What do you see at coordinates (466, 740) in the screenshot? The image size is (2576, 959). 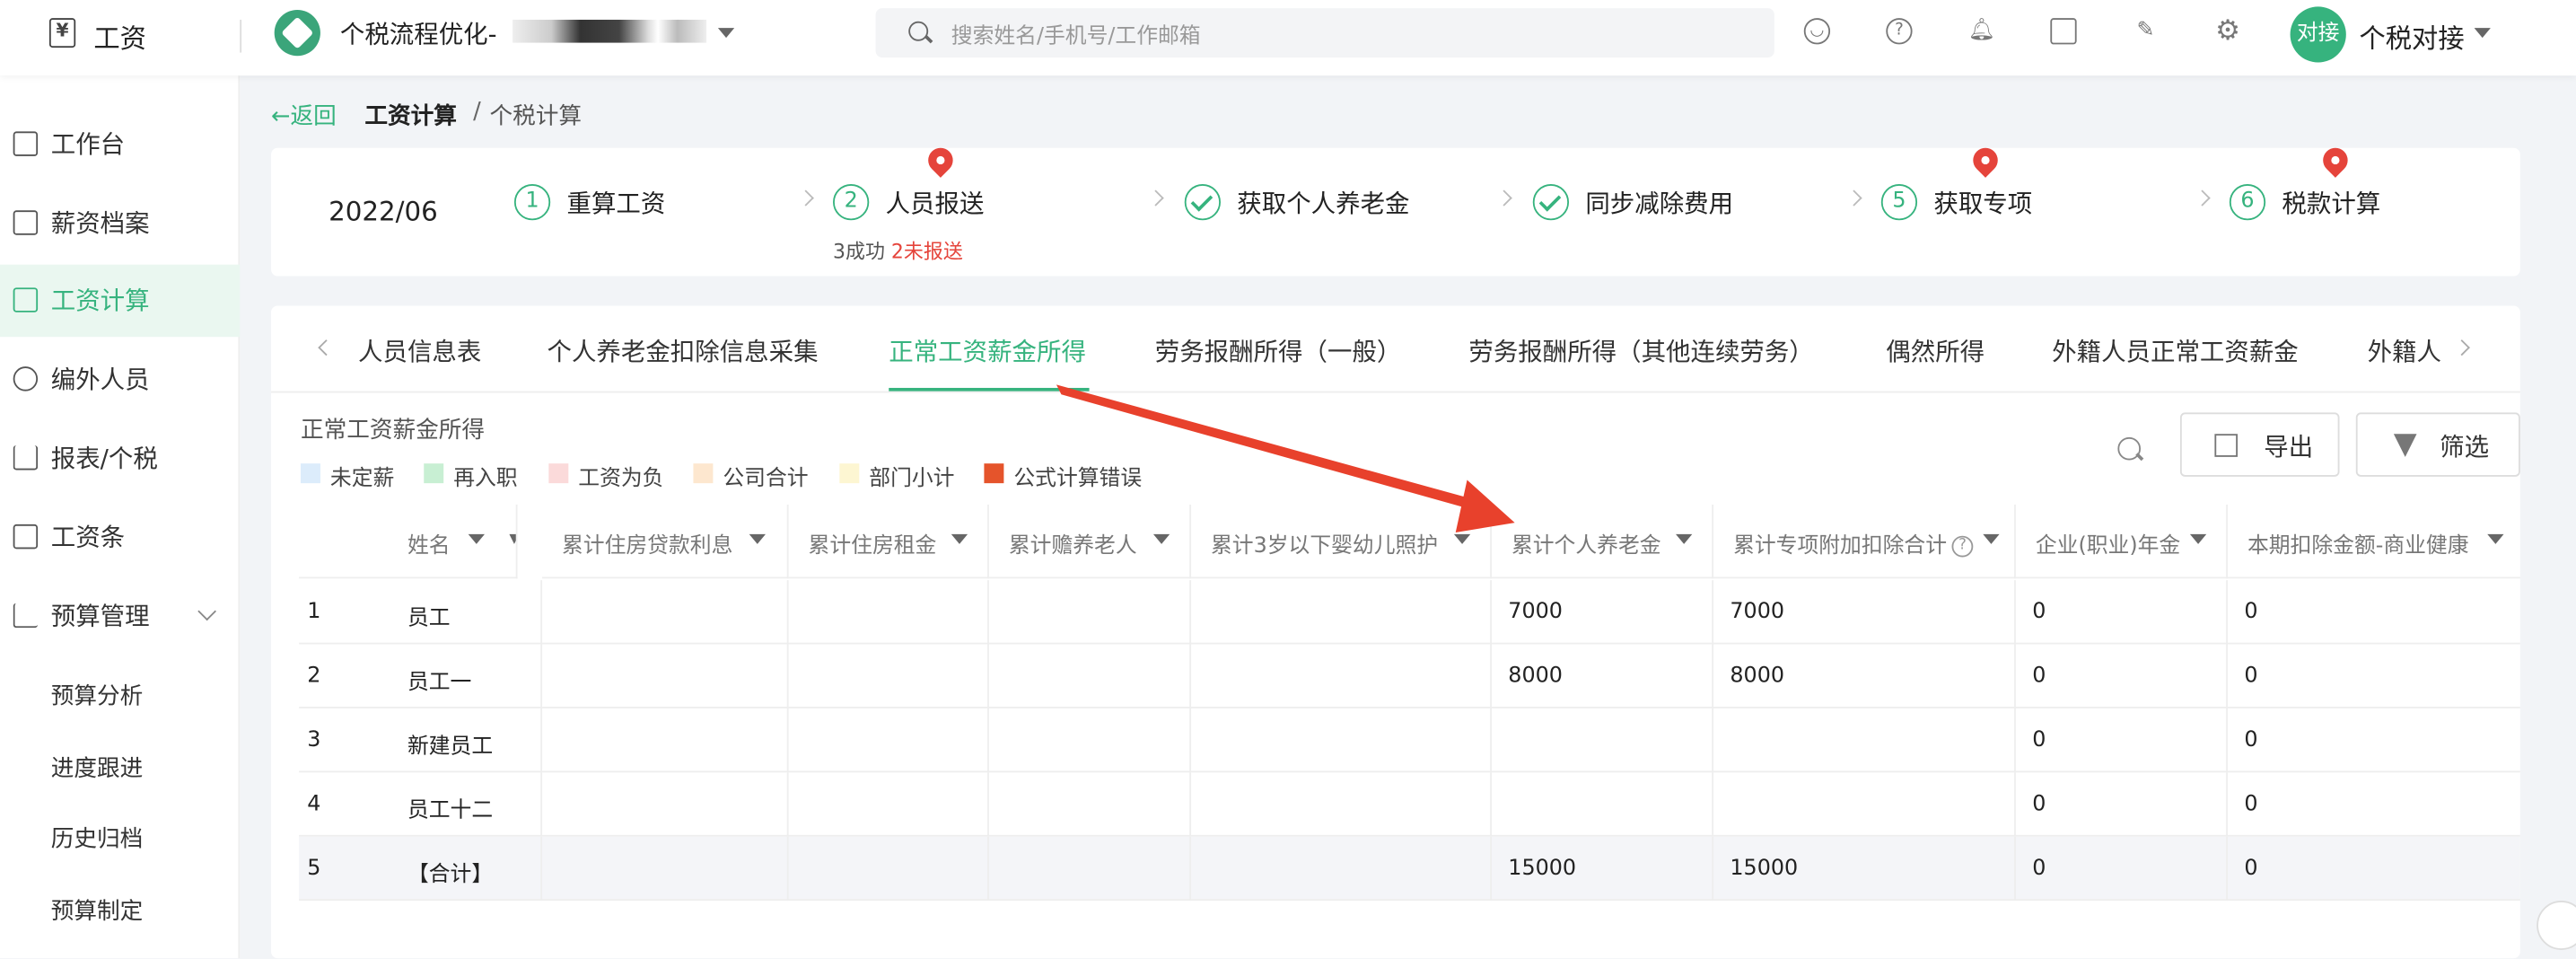 I see `table-cell-name: 新建员工` at bounding box center [466, 740].